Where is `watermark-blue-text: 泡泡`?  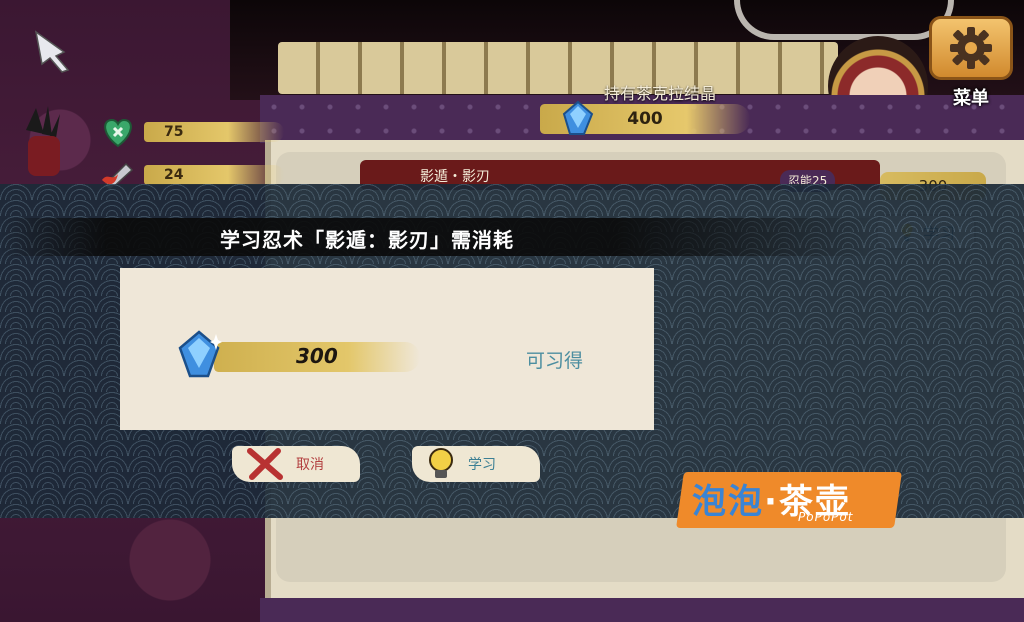
watermark-blue-text: 泡泡 is located at coordinates (728, 502).